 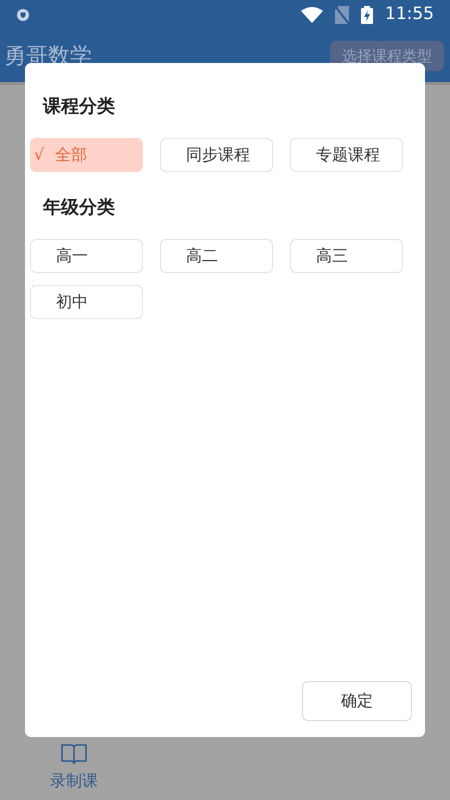 What do you see at coordinates (342, 15) in the screenshot?
I see `no-sim-icon` at bounding box center [342, 15].